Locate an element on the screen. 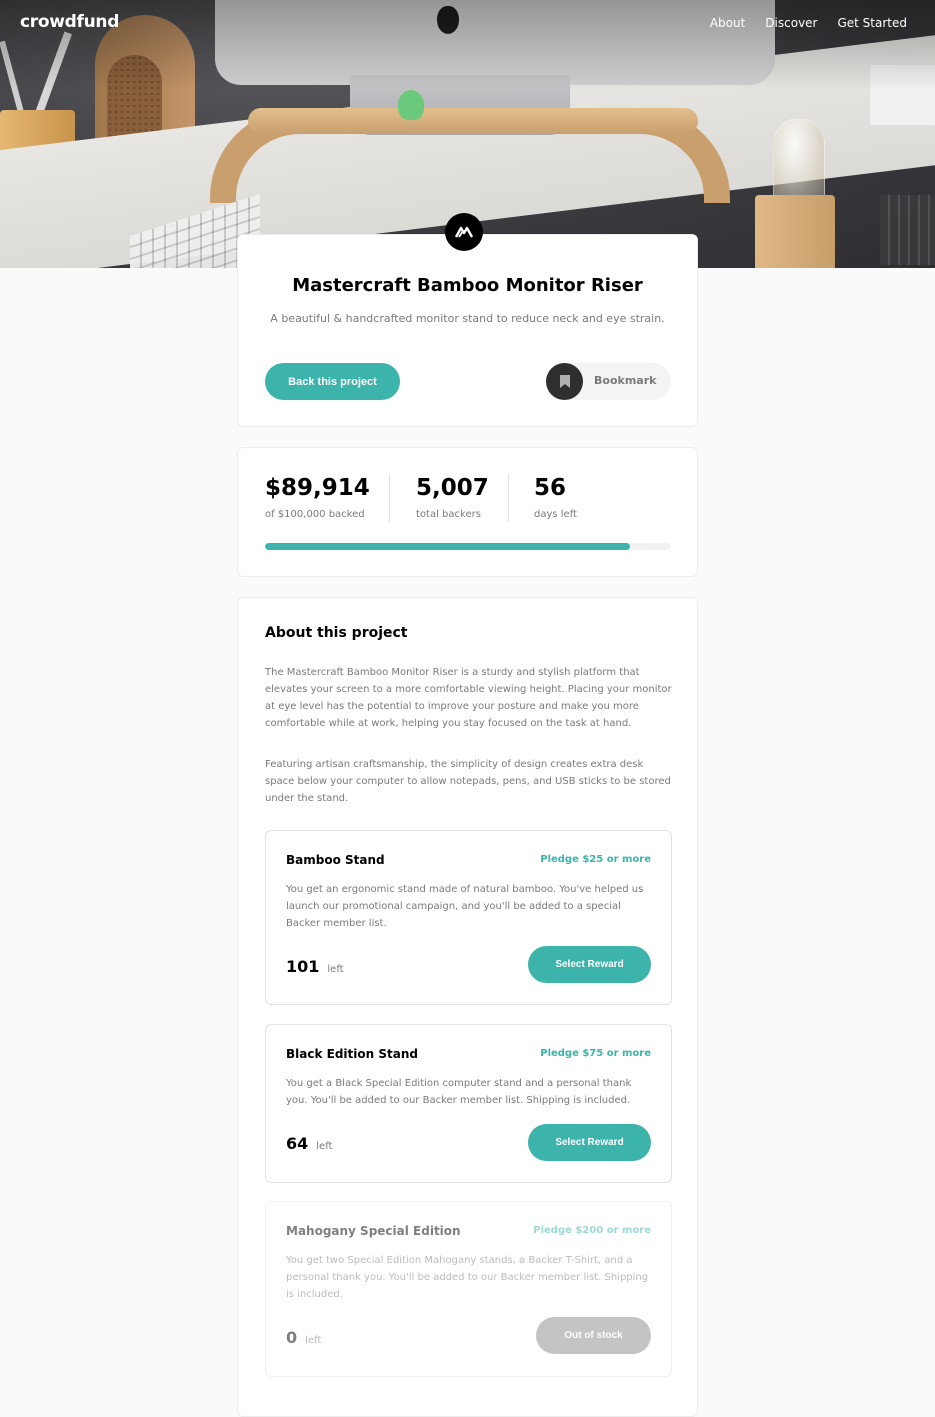  bookmark-icon is located at coordinates (564, 381).